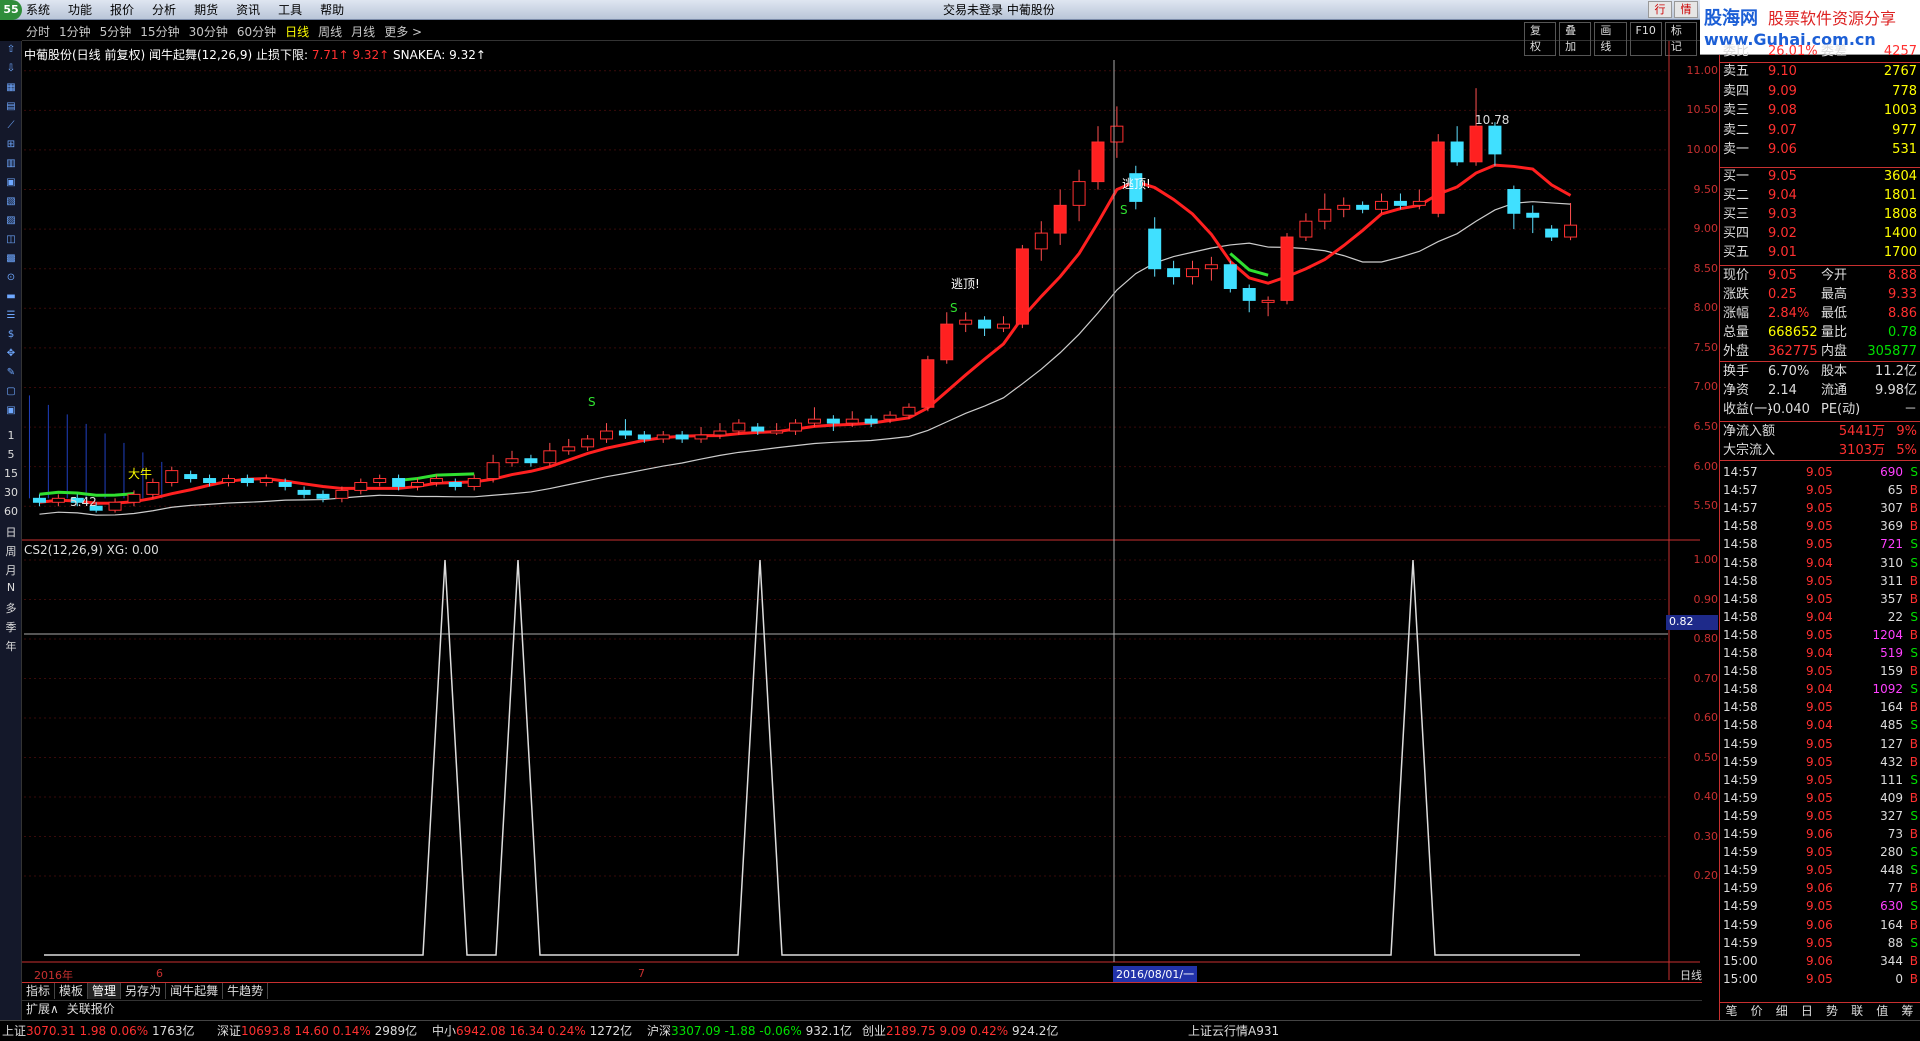 Image resolution: width=1920 pixels, height=1041 pixels. What do you see at coordinates (1820, 671) in the screenshot?
I see `tick-row: 14:58 9.05 159 B` at bounding box center [1820, 671].